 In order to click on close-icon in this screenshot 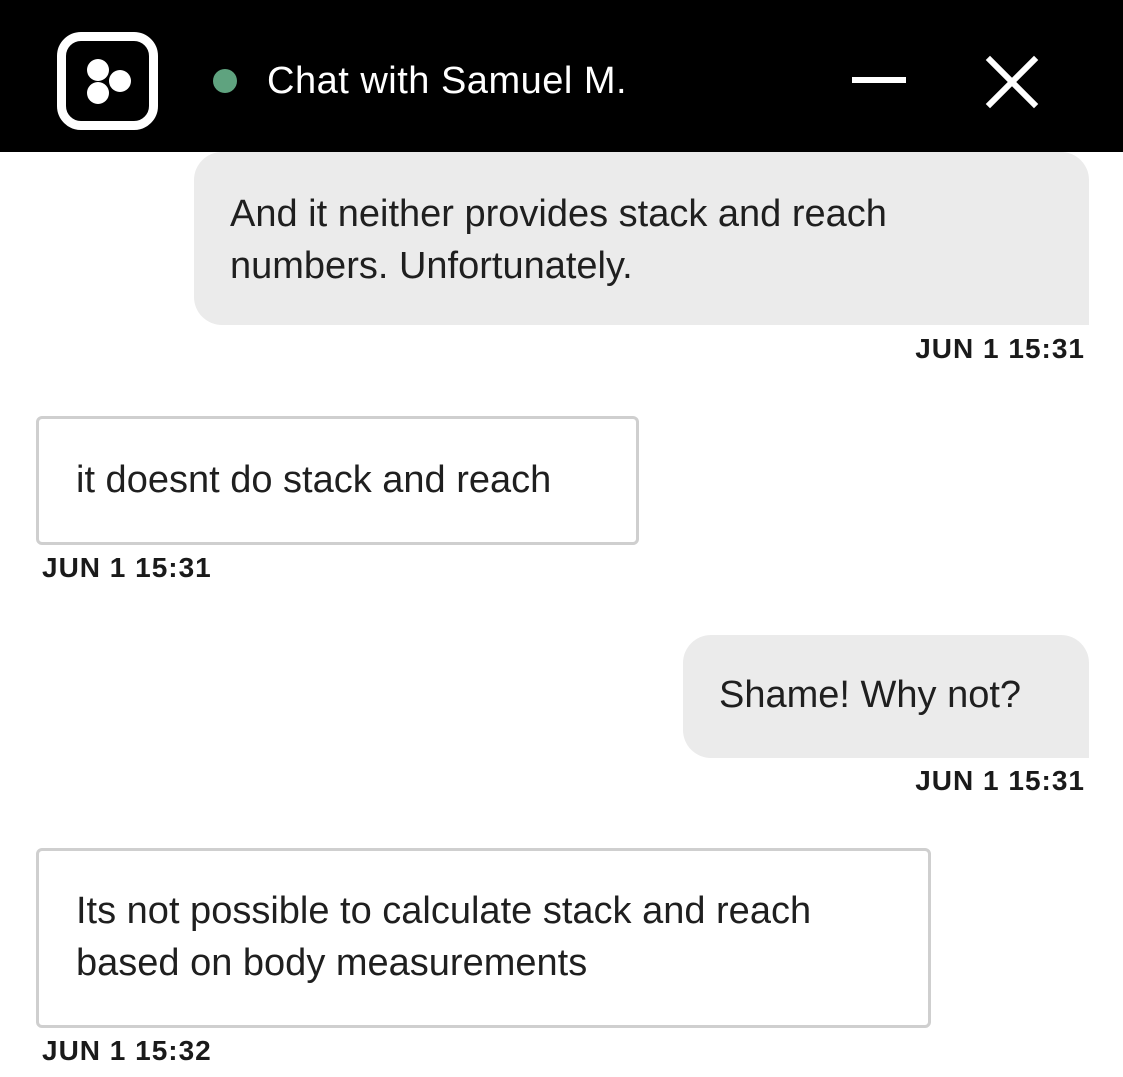, I will do `click(1012, 82)`.